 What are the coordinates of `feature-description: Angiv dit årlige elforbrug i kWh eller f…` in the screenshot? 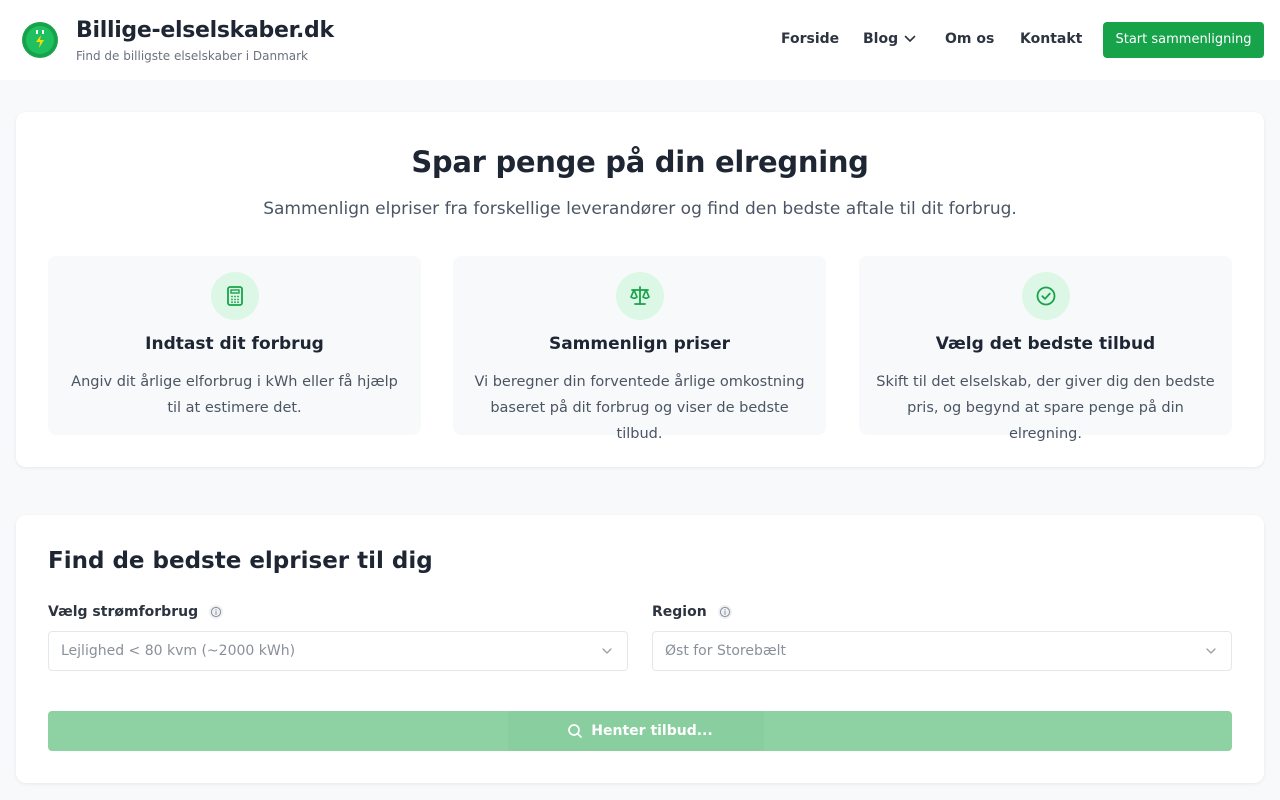 It's located at (234, 395).